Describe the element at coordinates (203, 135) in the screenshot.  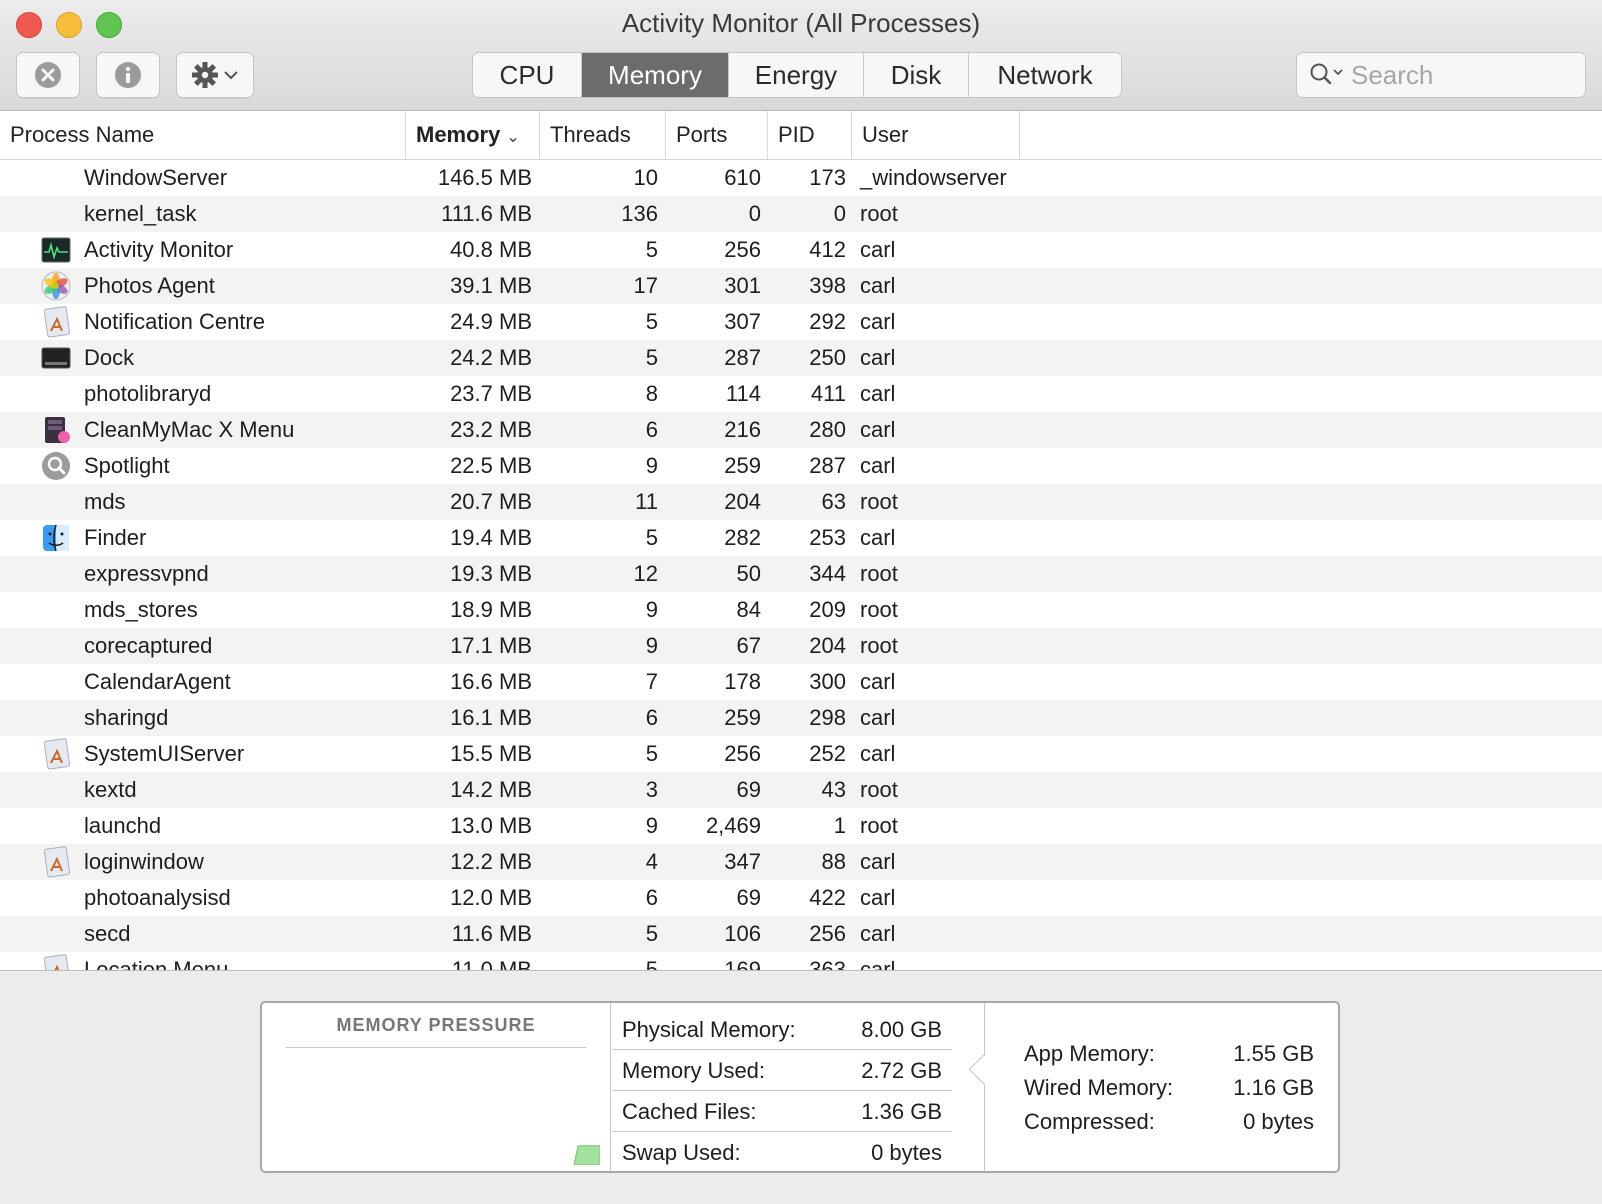
I see `column-header-process-name: Process Name` at that location.